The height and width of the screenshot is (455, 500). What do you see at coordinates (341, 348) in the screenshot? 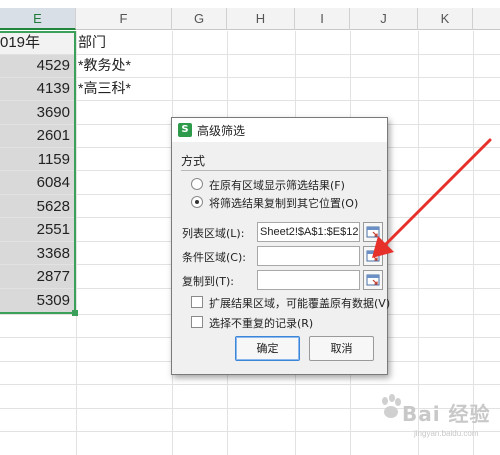
I see `cancel-button: 取消` at bounding box center [341, 348].